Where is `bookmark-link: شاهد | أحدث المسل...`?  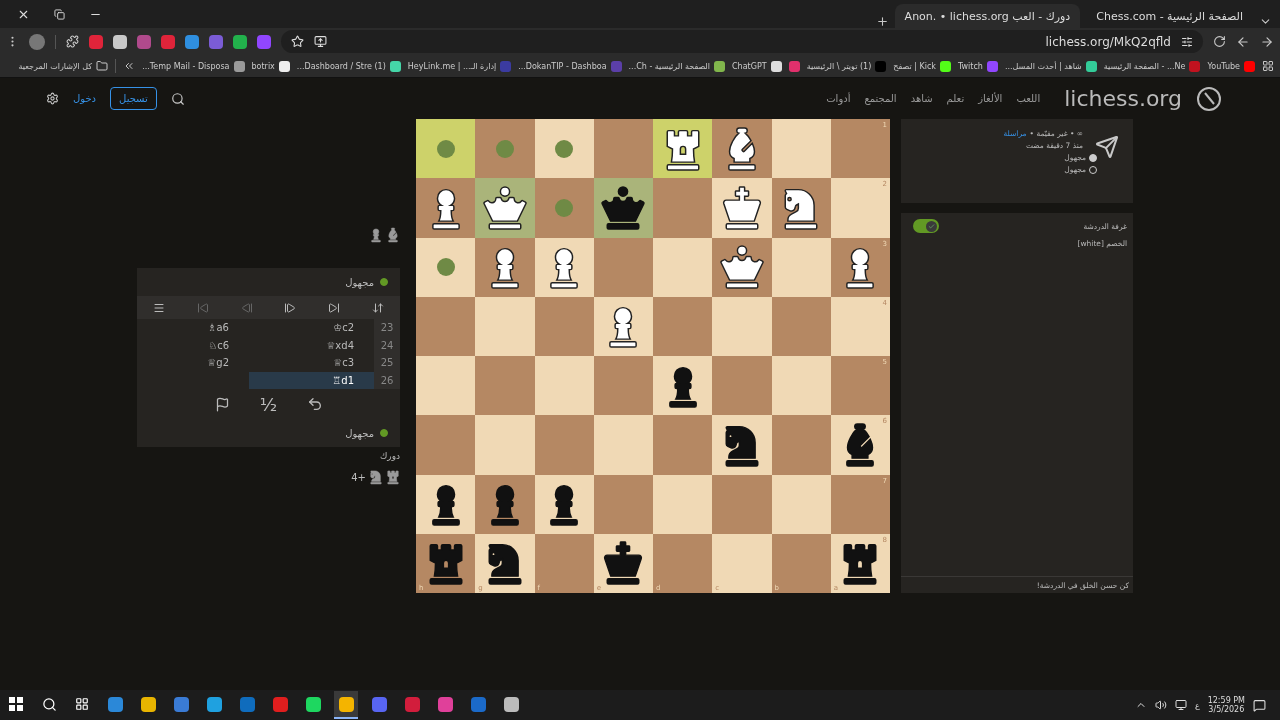 bookmark-link: شاهد | أحدث المسل... is located at coordinates (1043, 66).